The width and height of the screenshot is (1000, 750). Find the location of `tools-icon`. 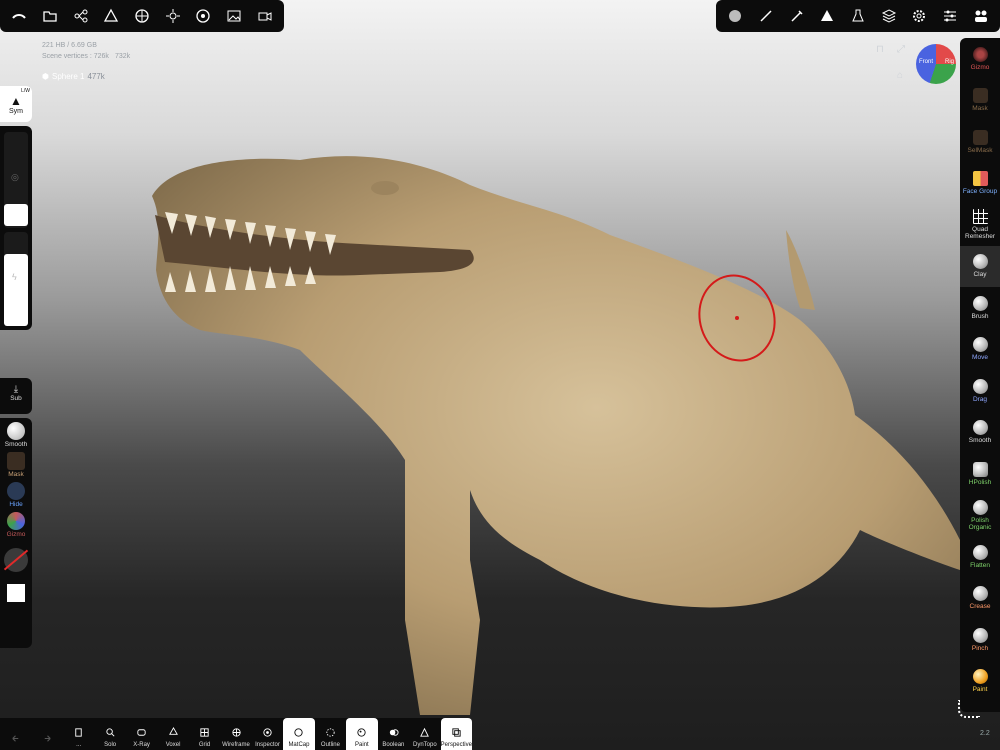

tools-icon is located at coordinates (111, 16).